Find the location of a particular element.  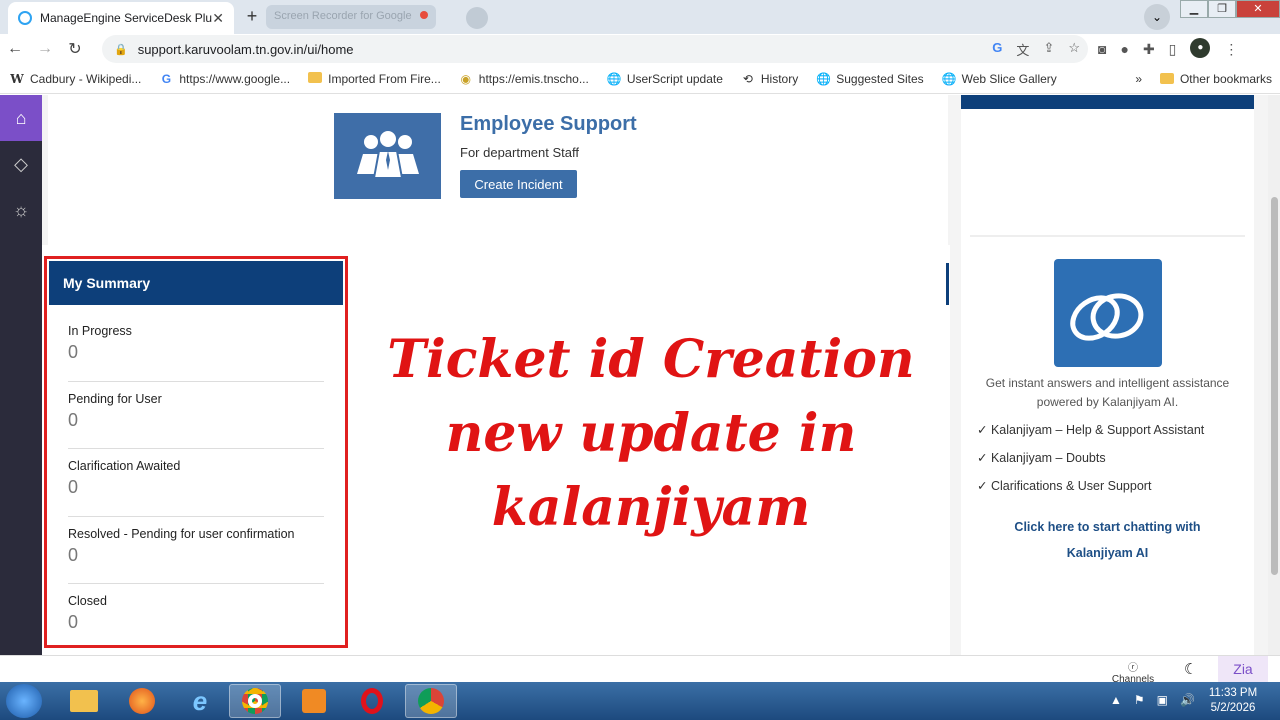

zia-assistant-button: Zia is located at coordinates (1243, 669).